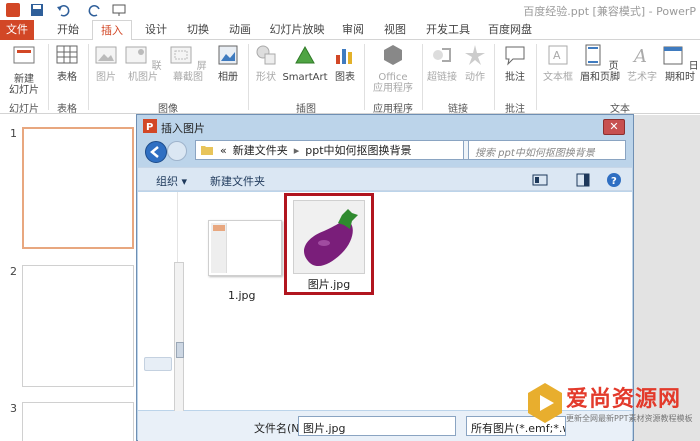 This screenshot has height=441, width=700. I want to click on comment-icon, so click(515, 56).